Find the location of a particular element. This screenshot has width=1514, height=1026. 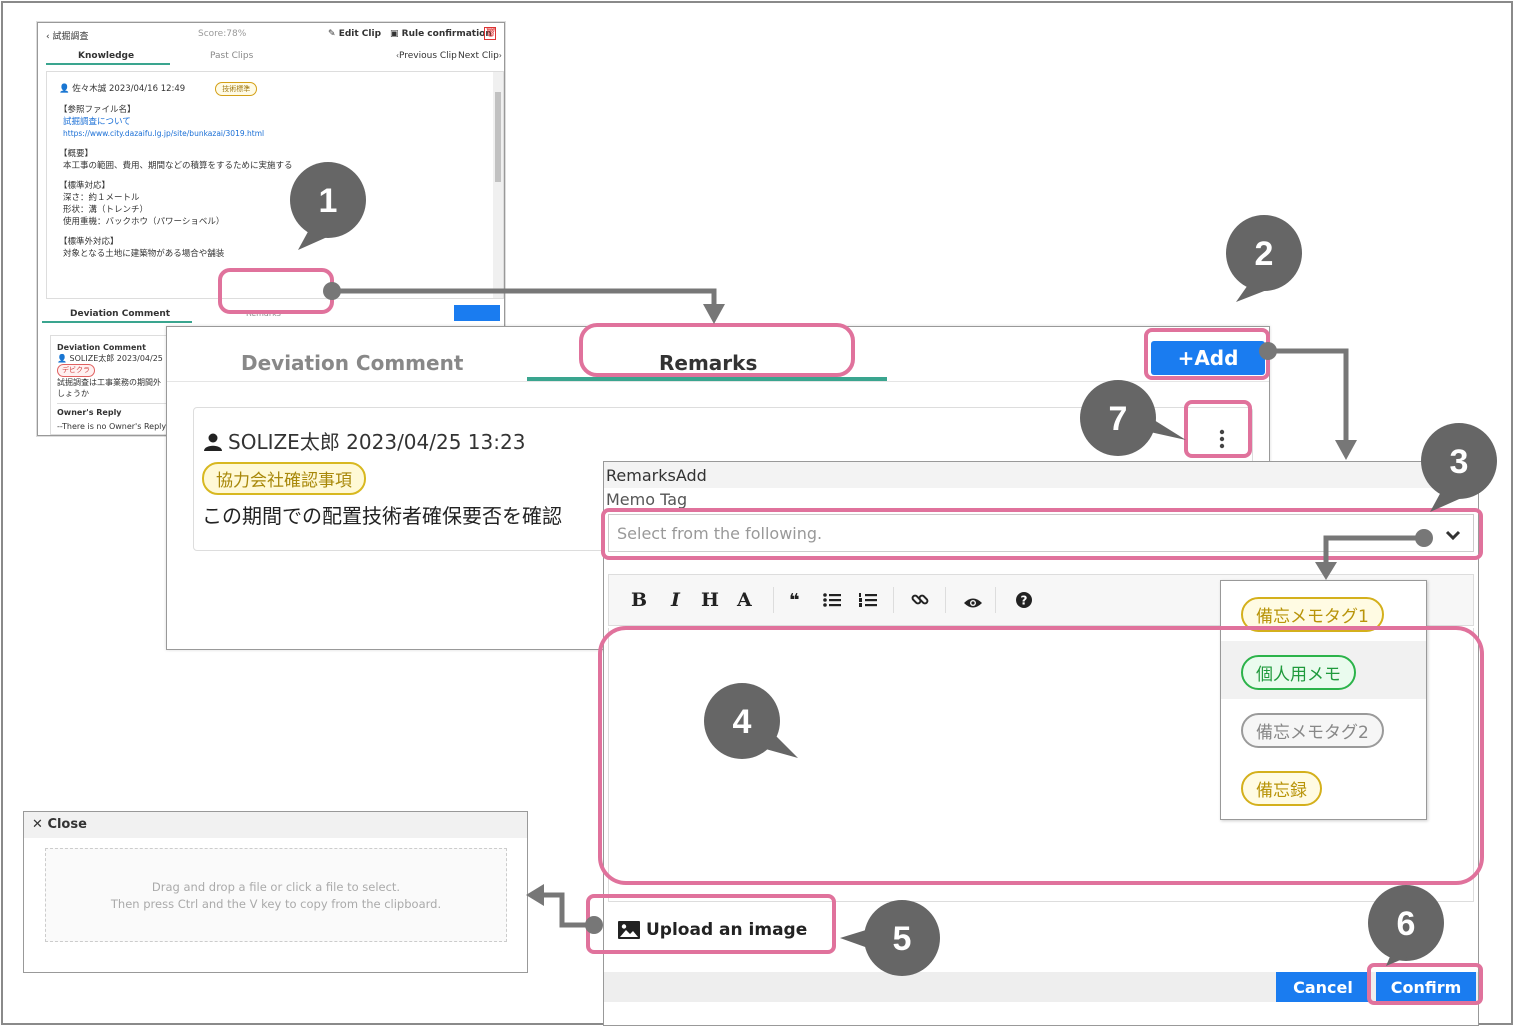

scrollbar-thumb is located at coordinates (498, 137).